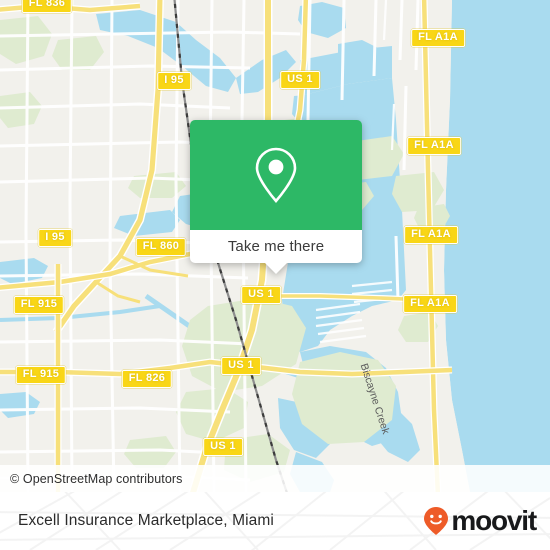 The image size is (550, 550). I want to click on road-label-fl836: FL 836, so click(47, 6).